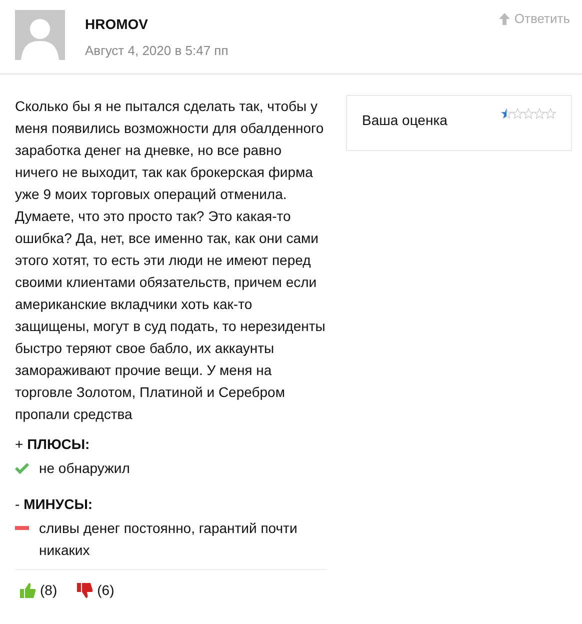 The width and height of the screenshot is (582, 624). Describe the element at coordinates (95, 590) in the screenshot. I see `vote-button: (6)` at that location.